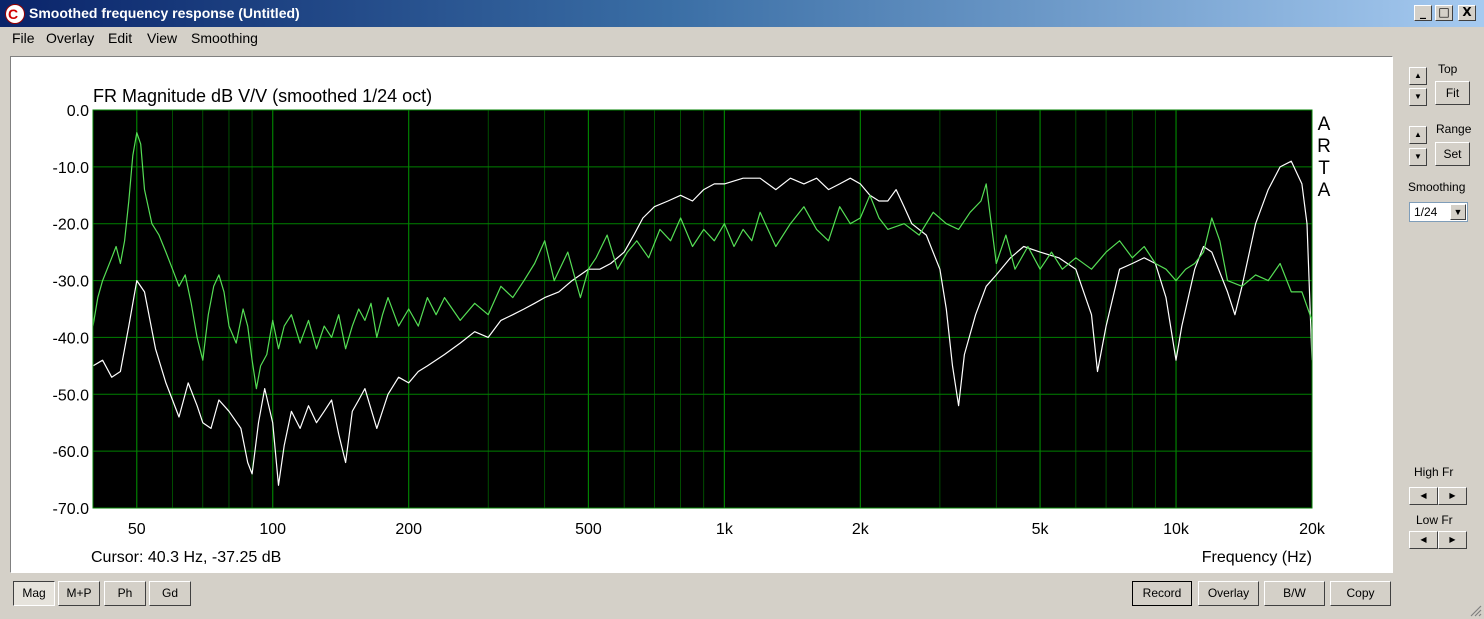 This screenshot has height=619, width=1484. I want to click on arta-letter-2: R, so click(1324, 146).